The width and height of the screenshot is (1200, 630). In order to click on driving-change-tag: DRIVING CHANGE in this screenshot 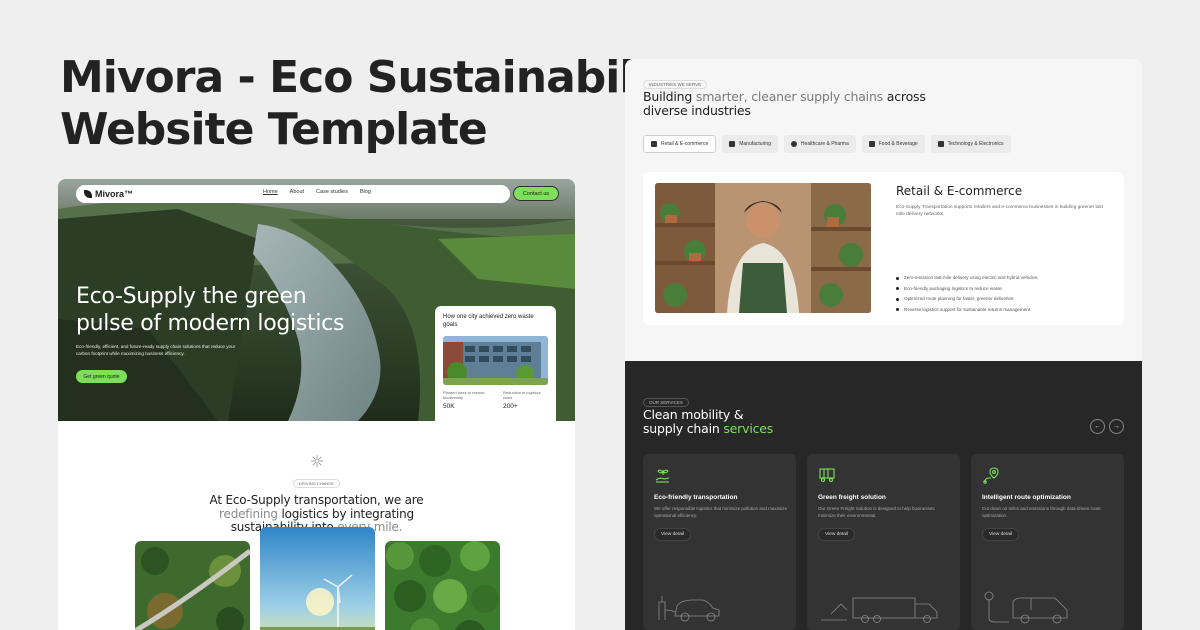, I will do `click(316, 483)`.